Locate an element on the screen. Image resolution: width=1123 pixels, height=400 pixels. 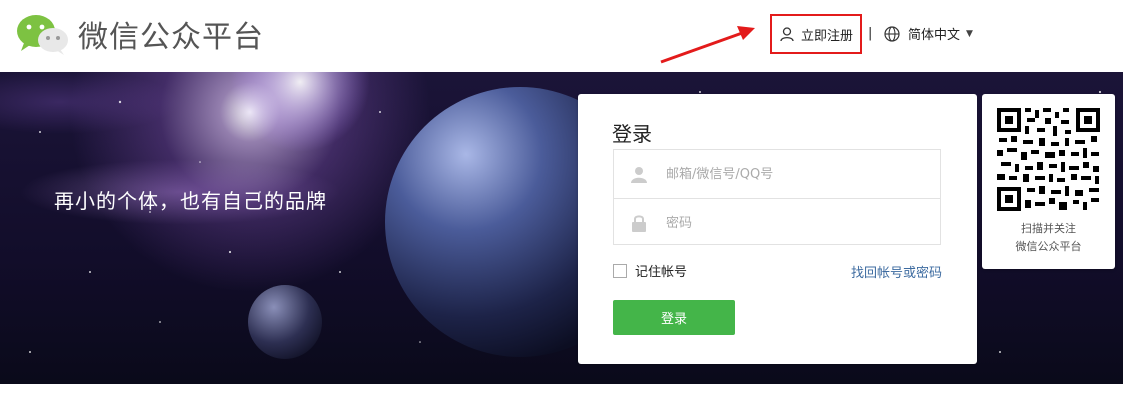
qr-code-icon is located at coordinates (1048, 159).